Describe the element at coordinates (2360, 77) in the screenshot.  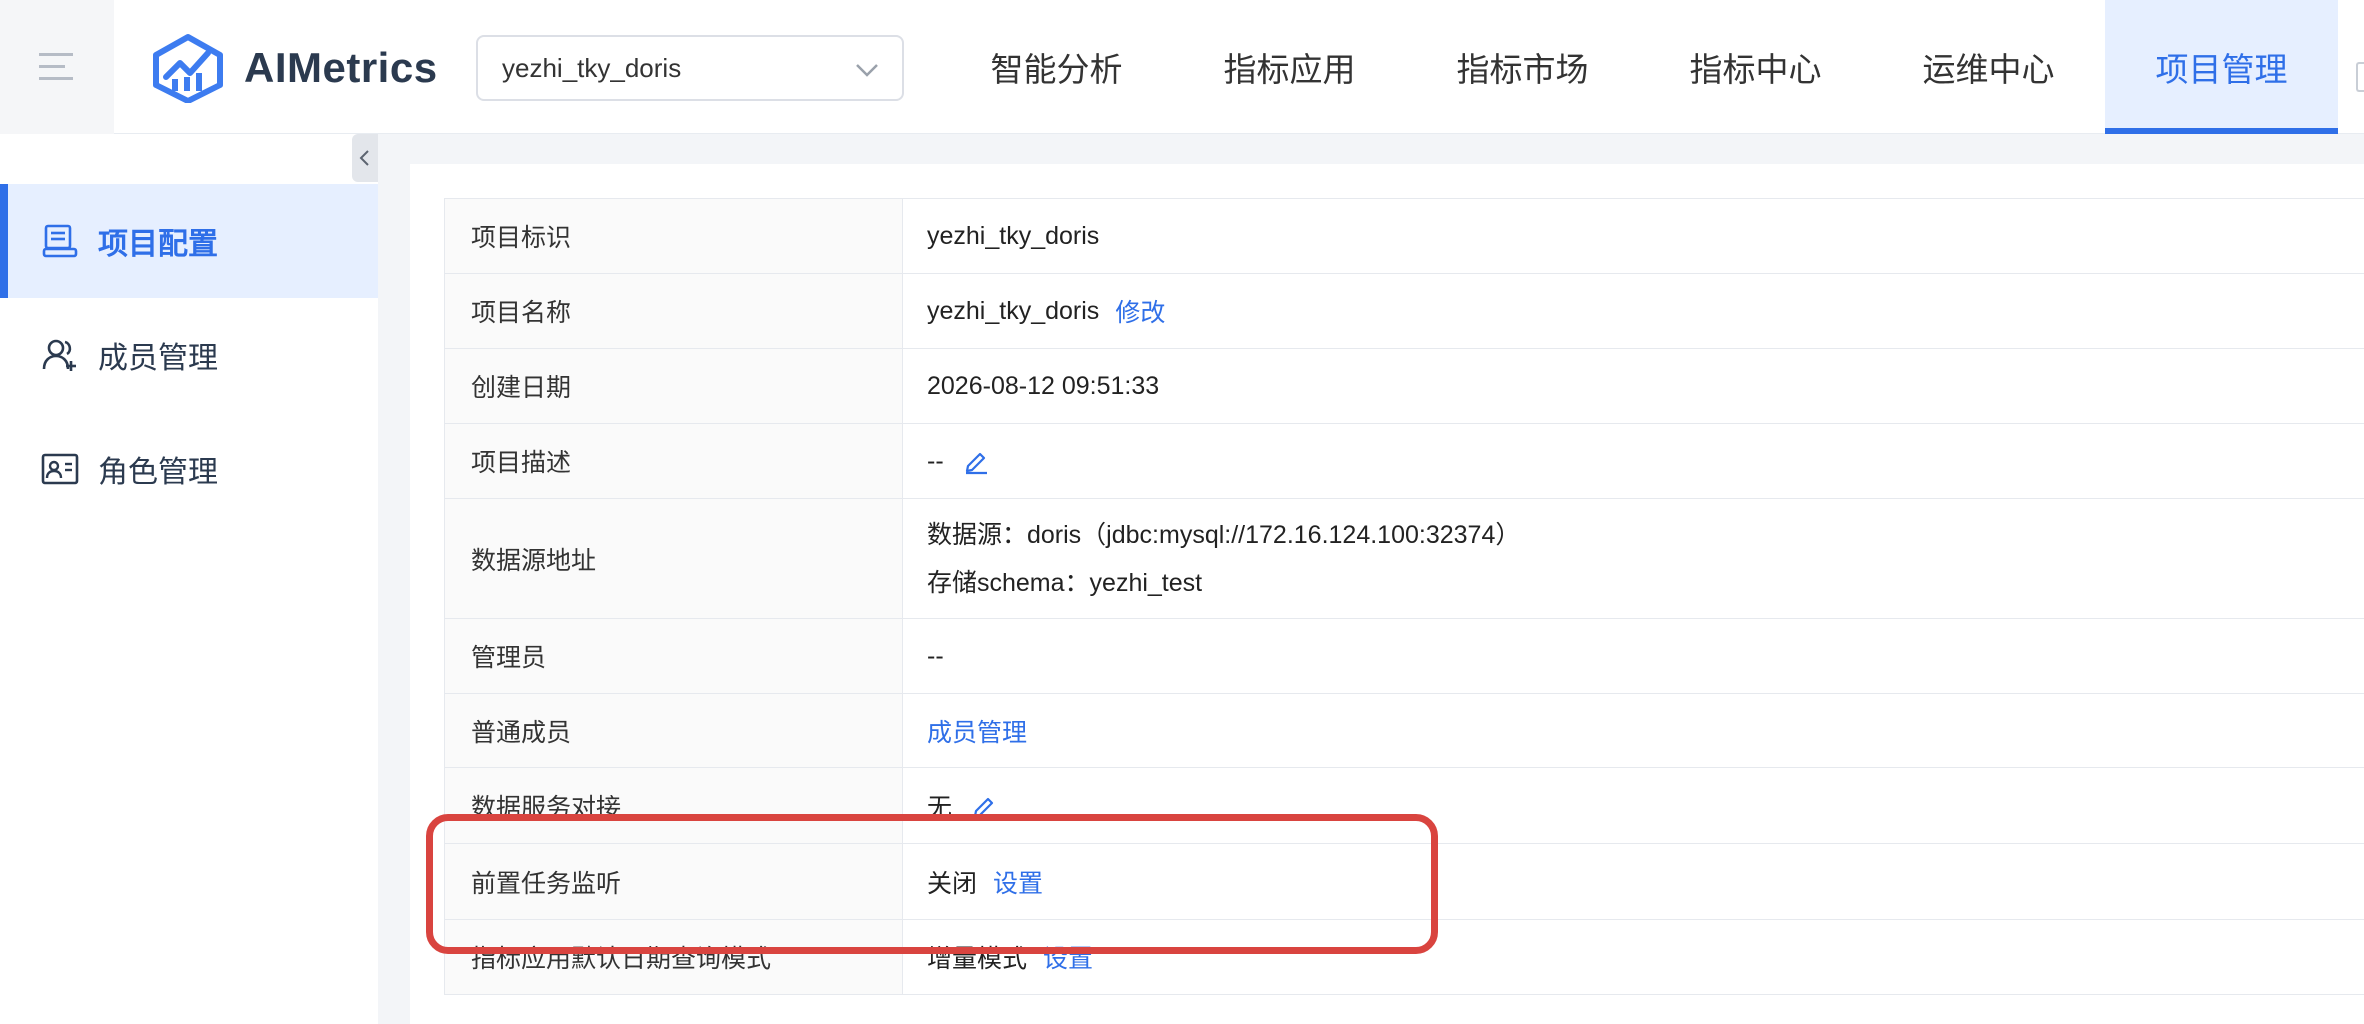
I see `header-overflow-button` at that location.